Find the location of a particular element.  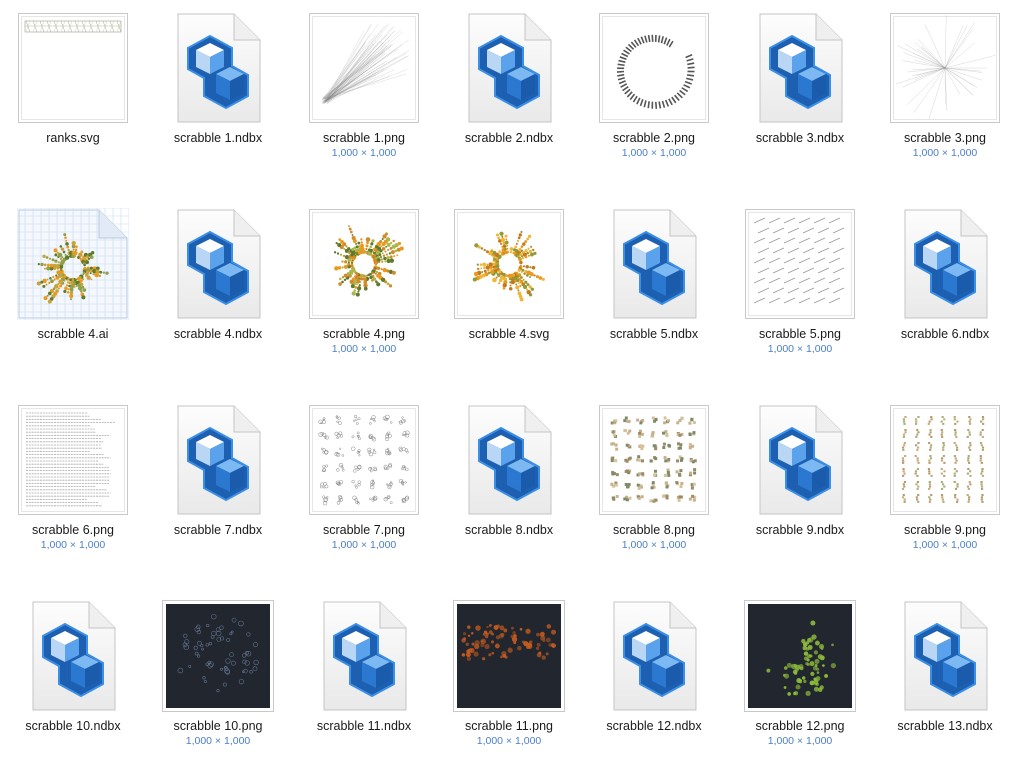

file-item: ranks.svg is located at coordinates (73, 95).